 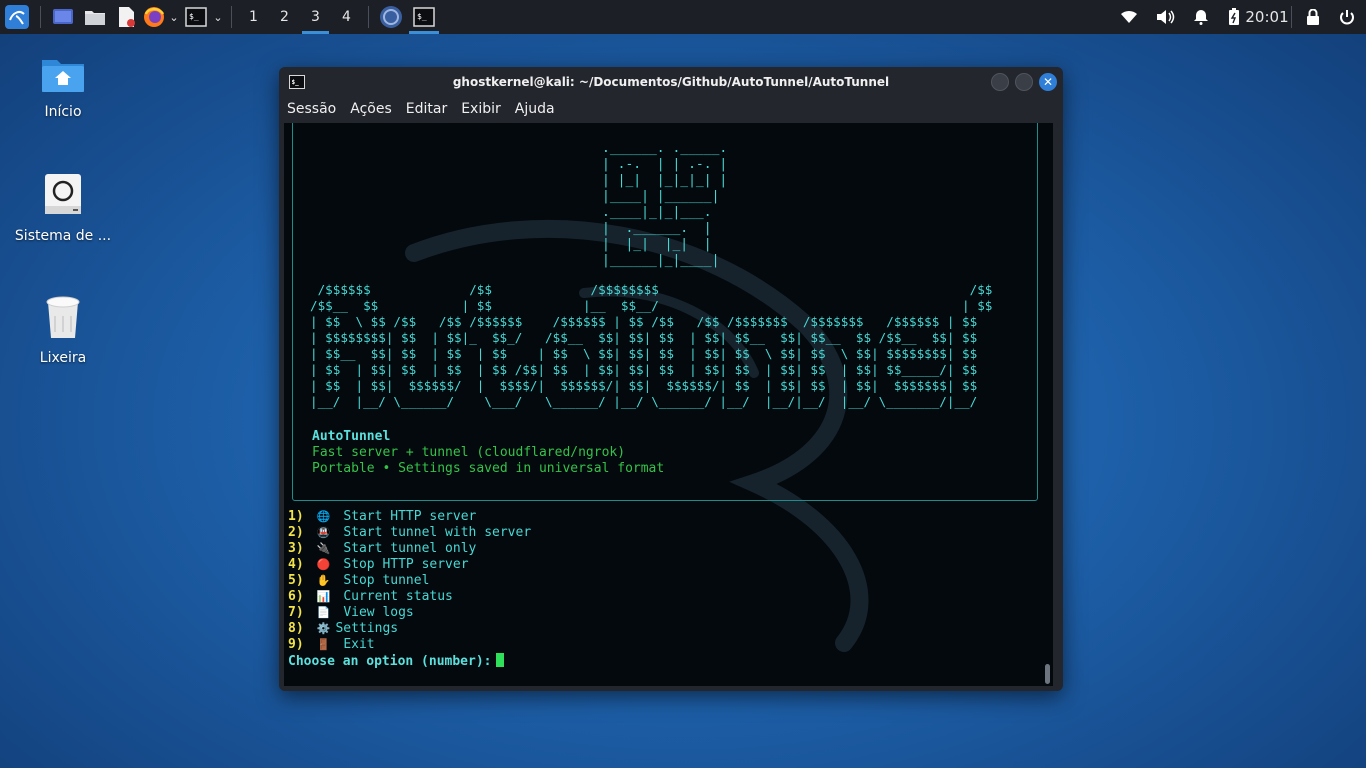 What do you see at coordinates (396, 661) in the screenshot?
I see `input-prompt: Choose an option (number):` at bounding box center [396, 661].